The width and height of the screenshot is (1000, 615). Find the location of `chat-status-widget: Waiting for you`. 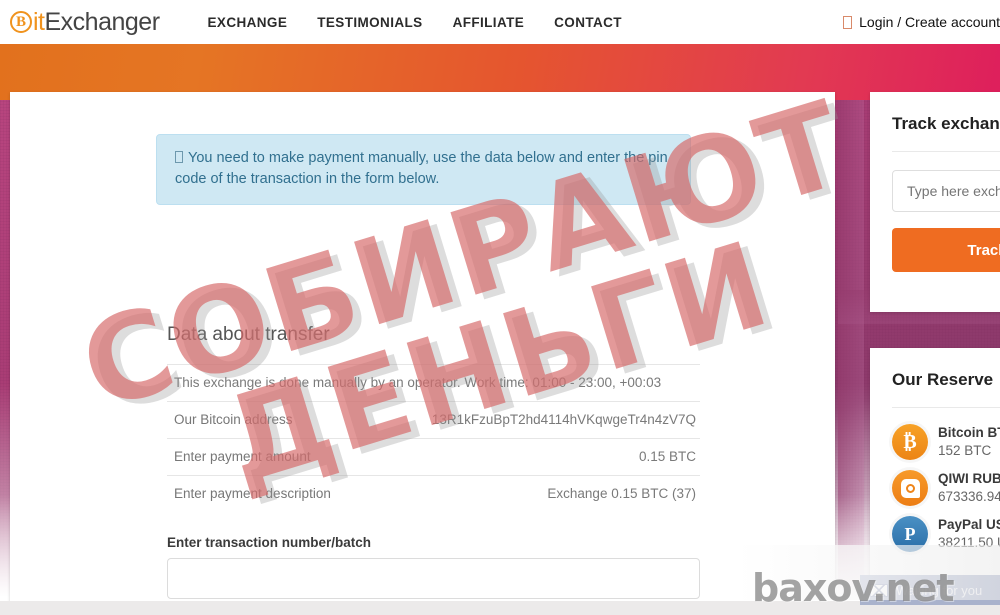

chat-status-widget: Waiting for you is located at coordinates (930, 590).